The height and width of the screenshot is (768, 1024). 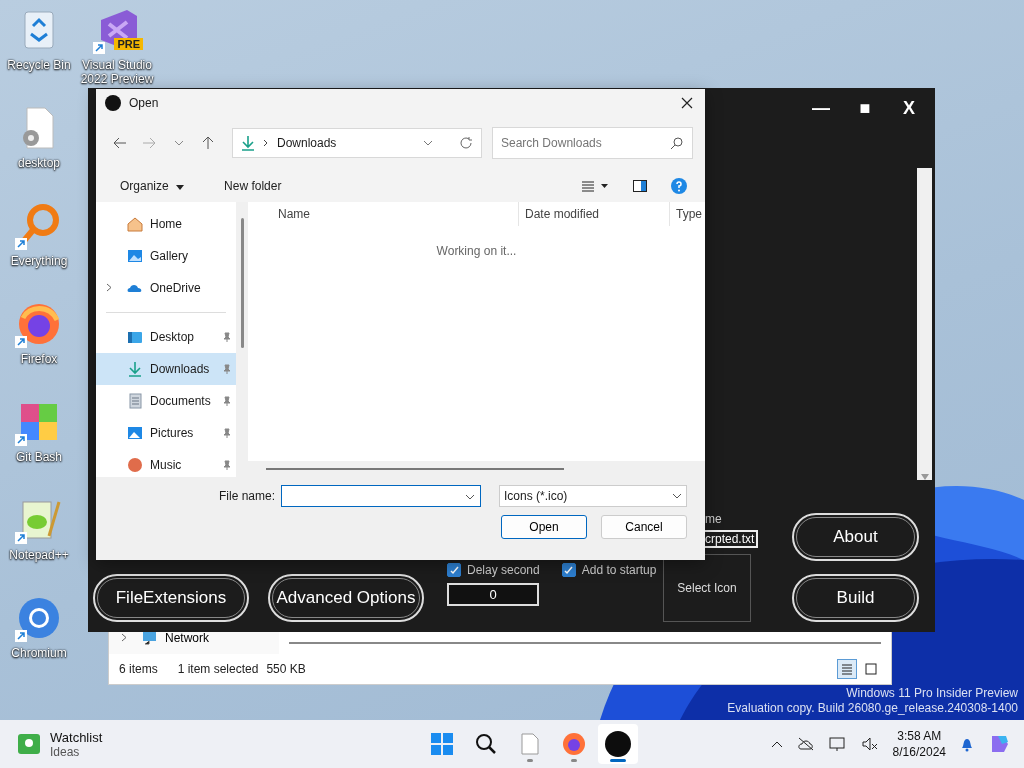 I want to click on address-text: Downloads, so click(x=307, y=143).